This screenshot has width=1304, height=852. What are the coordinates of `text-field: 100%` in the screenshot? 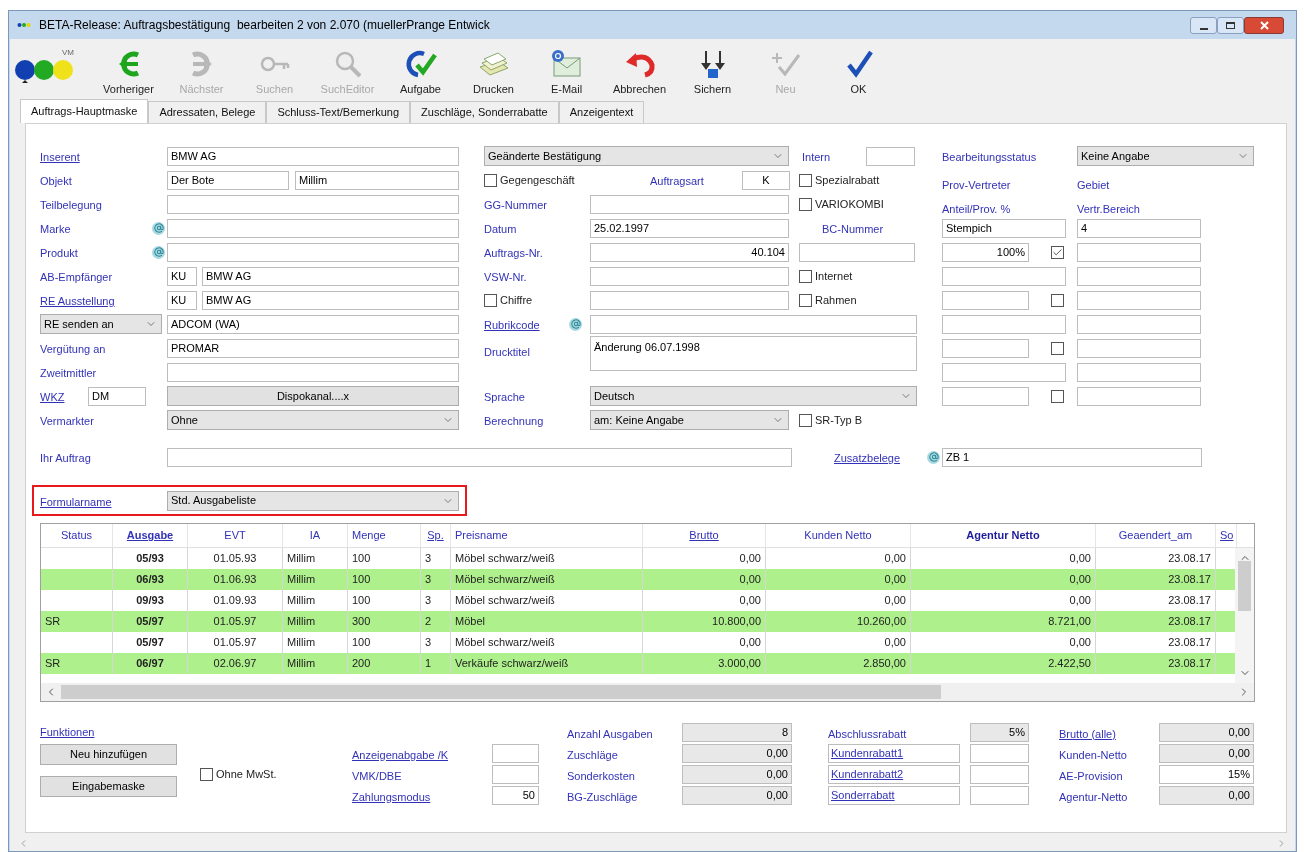 It's located at (985, 252).